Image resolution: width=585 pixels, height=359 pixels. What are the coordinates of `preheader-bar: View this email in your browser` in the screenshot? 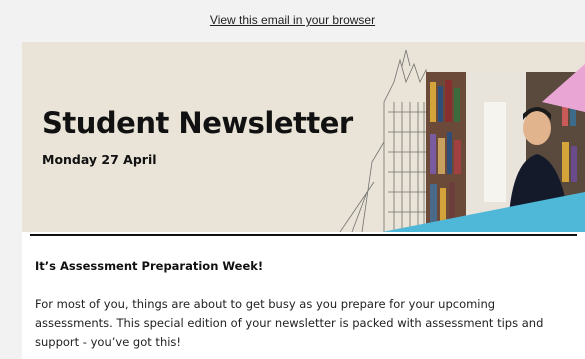 It's located at (292, 20).